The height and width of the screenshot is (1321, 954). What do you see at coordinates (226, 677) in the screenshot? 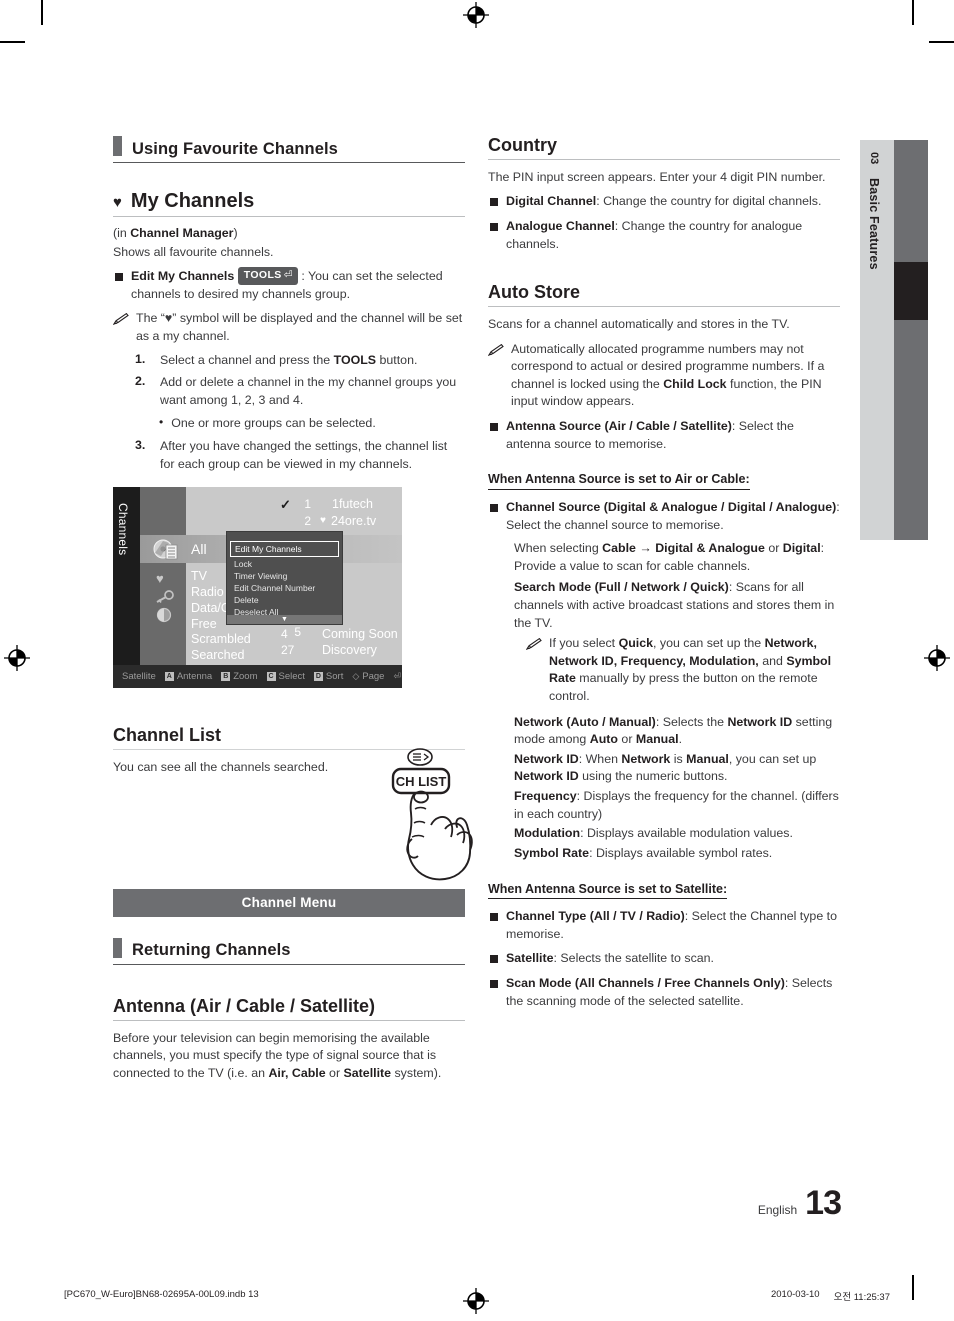
I see `green-key-icon: B` at bounding box center [226, 677].